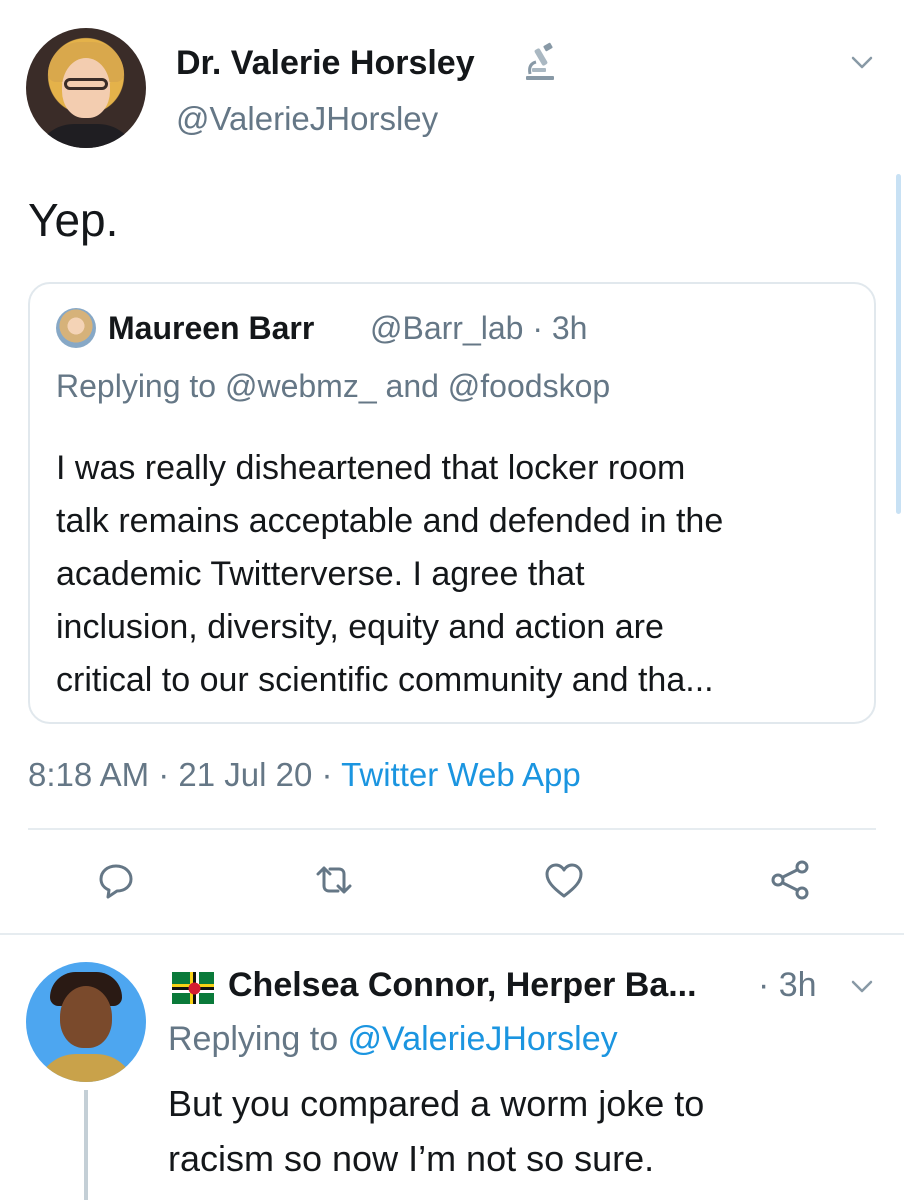  I want to click on like-icon, so click(564, 880).